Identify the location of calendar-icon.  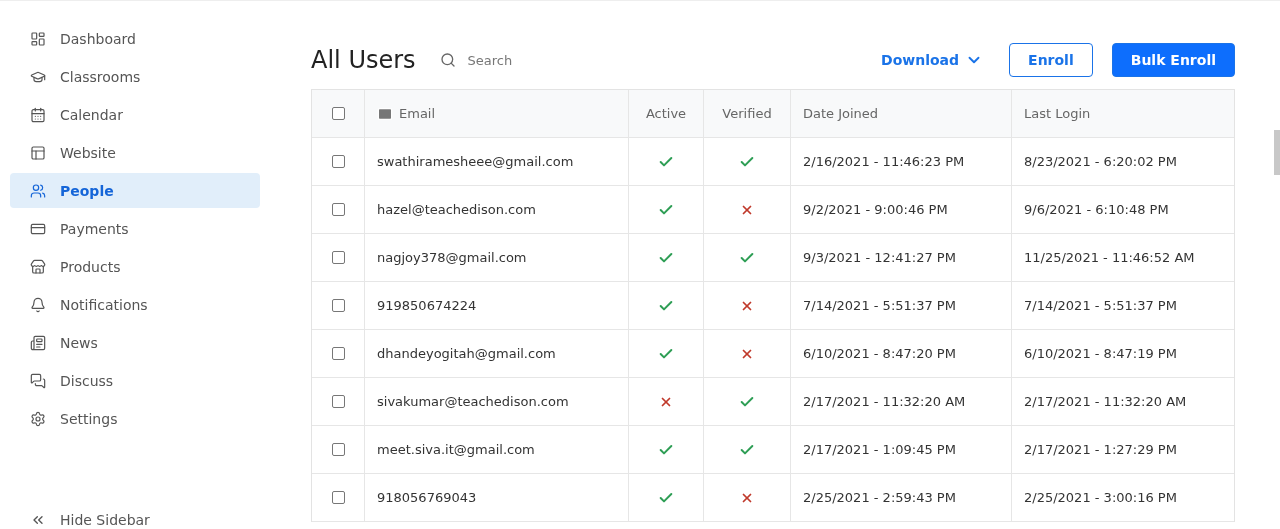
(38, 114).